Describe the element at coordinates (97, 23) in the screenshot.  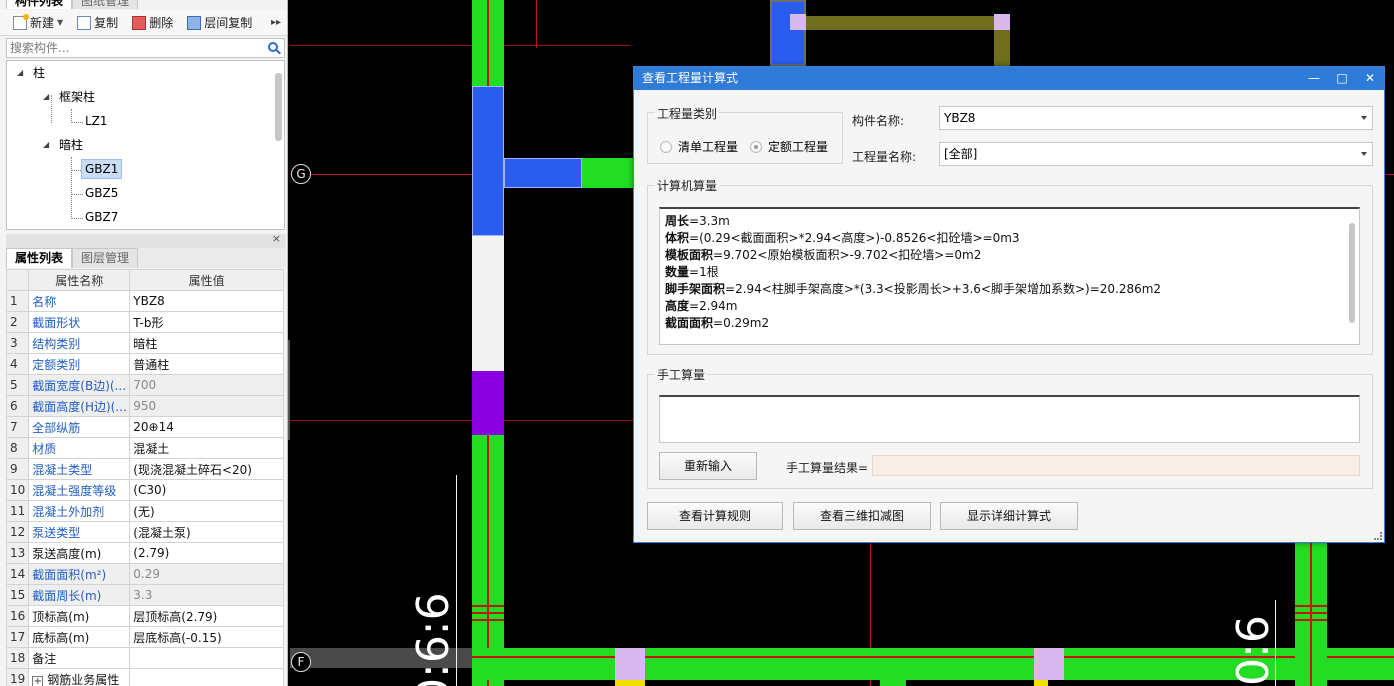
I see `copy-button: 复制` at that location.